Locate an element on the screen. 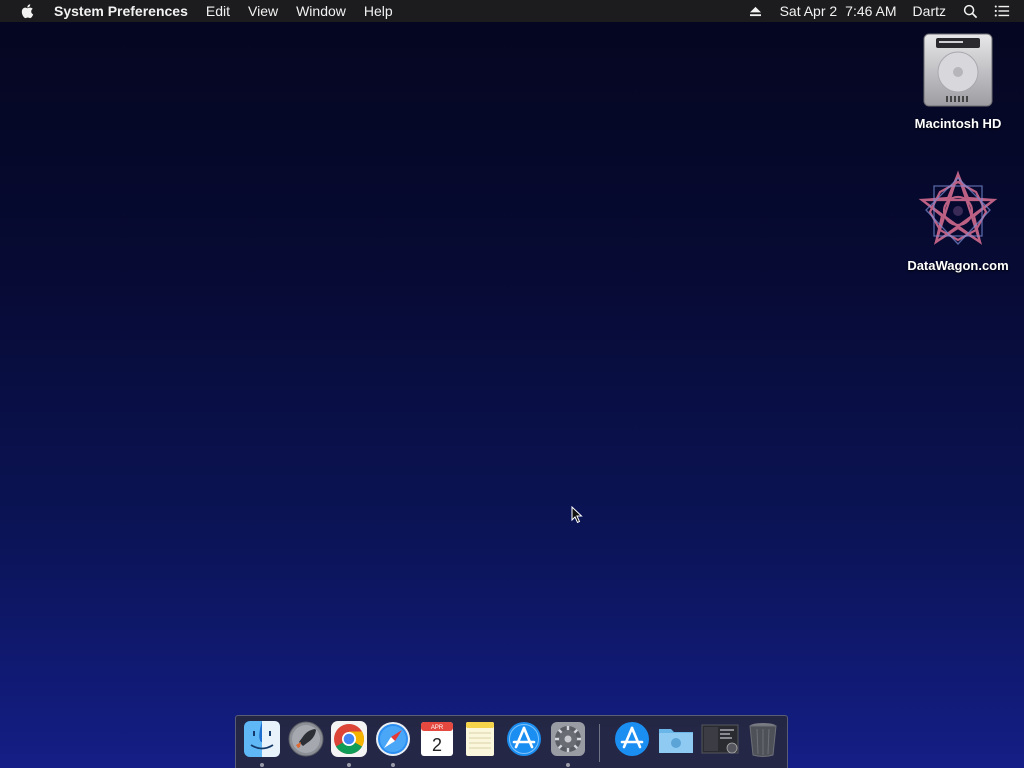 This screenshot has height=768, width=1024. apple-menu-icon is located at coordinates (28, 11).